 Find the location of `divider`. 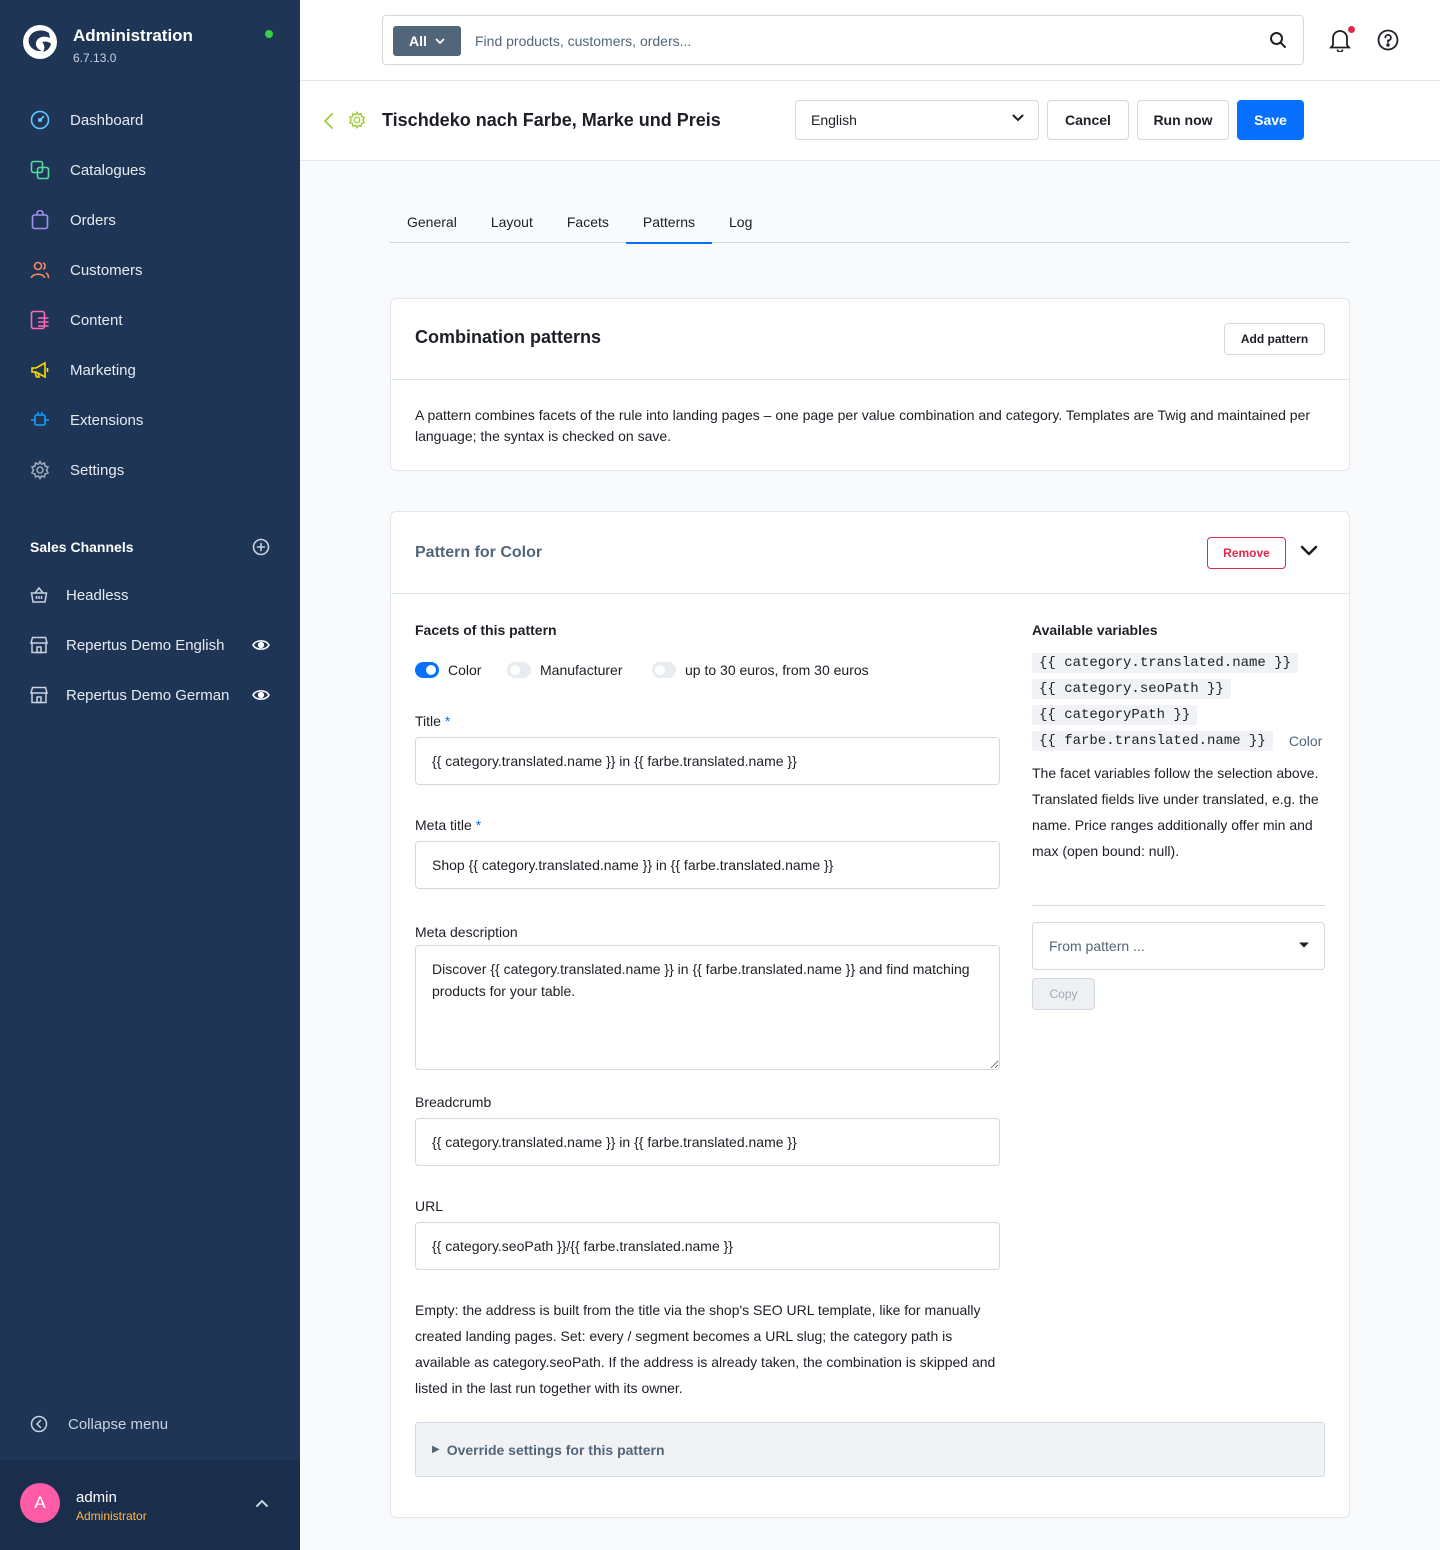

divider is located at coordinates (1178, 905).